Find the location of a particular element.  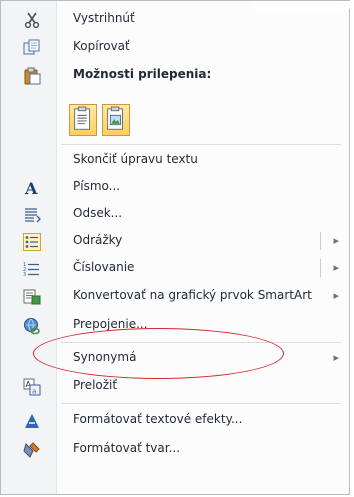

menu-item-cut: Vystrihnúť is located at coordinates (176, 19).